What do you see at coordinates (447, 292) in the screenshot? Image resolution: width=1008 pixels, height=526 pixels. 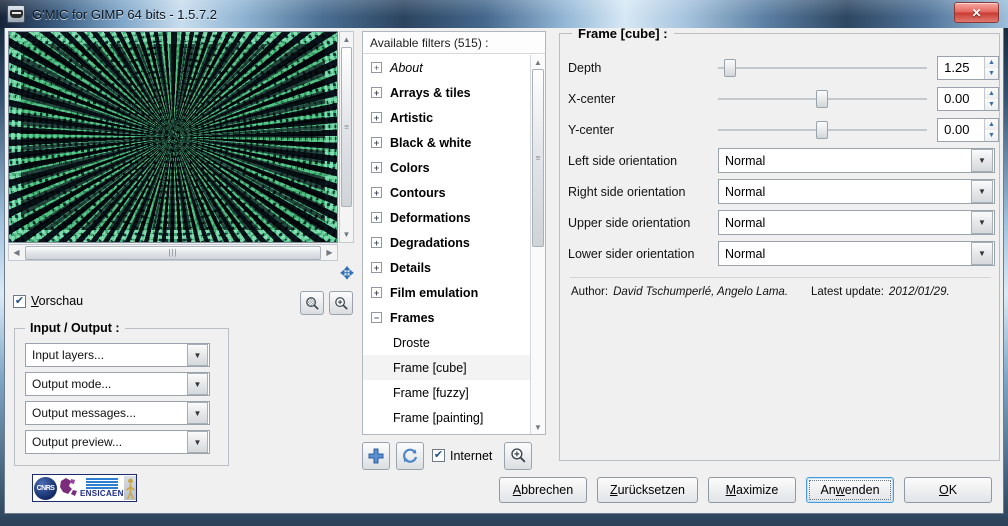 I see `filter-category-row: + Film emulation` at bounding box center [447, 292].